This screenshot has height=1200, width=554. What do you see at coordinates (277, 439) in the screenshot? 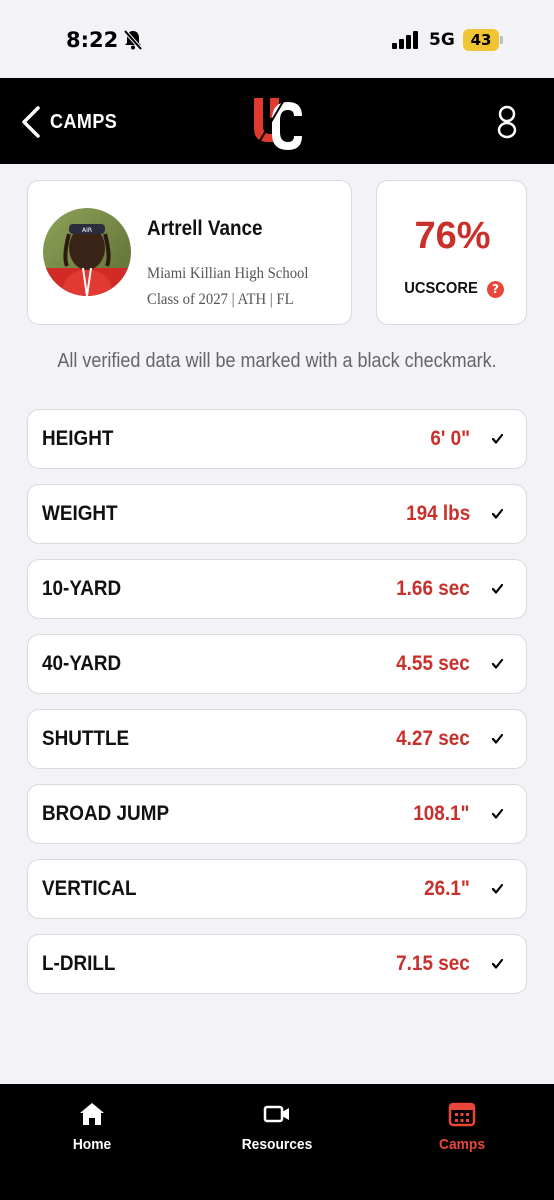
I see `metric-row-height: HEIGHT 6' 0"` at bounding box center [277, 439].